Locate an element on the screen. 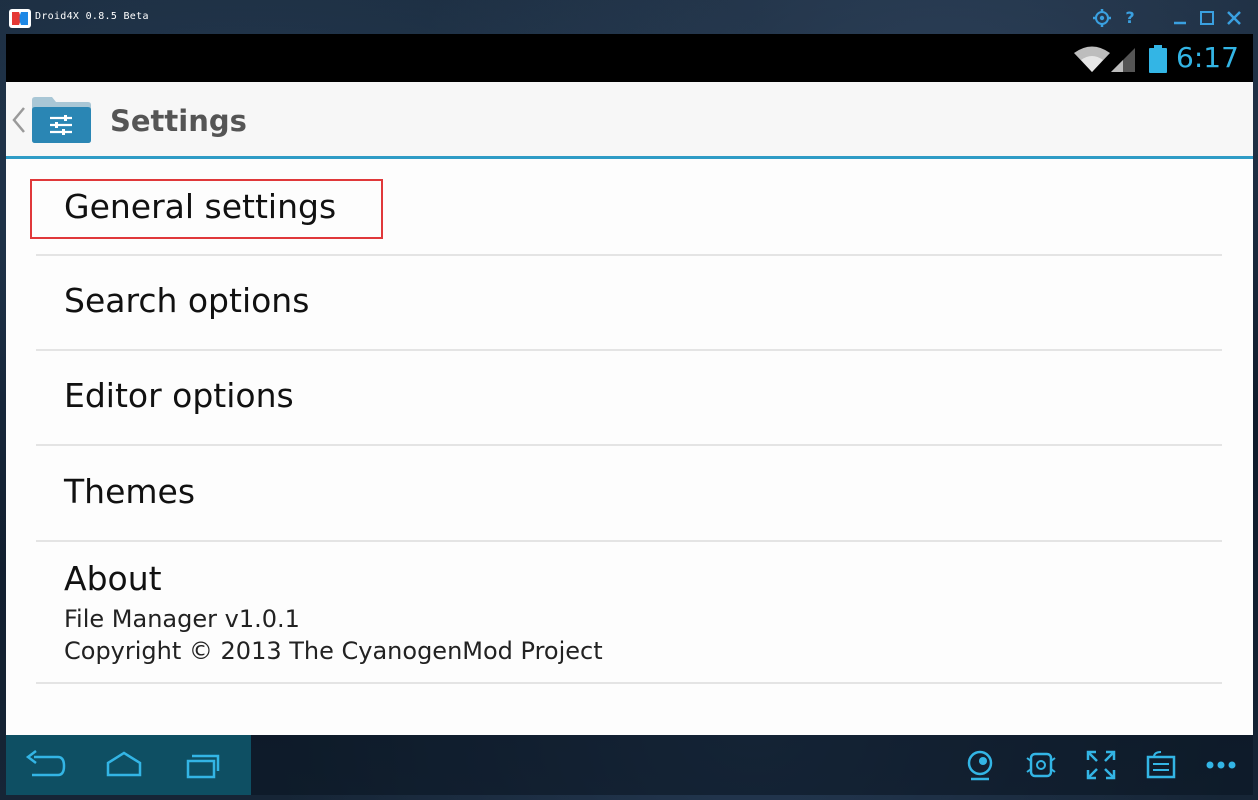 Image resolution: width=1258 pixels, height=800 pixels. wifi-icon is located at coordinates (1092, 59).